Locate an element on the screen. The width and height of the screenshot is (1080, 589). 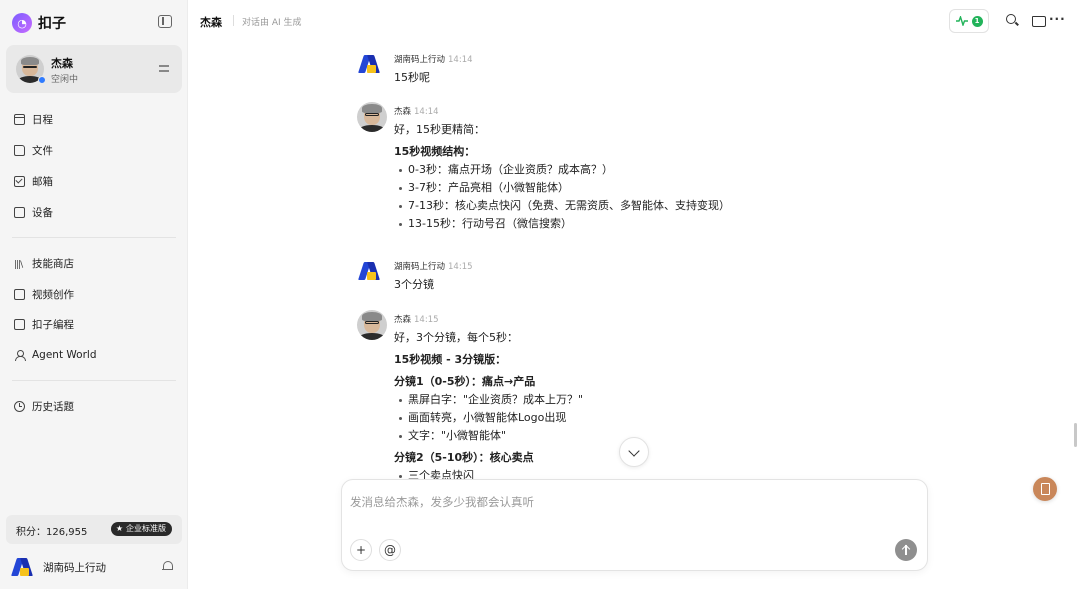
message-composer: + @ is located at coordinates (634, 525).